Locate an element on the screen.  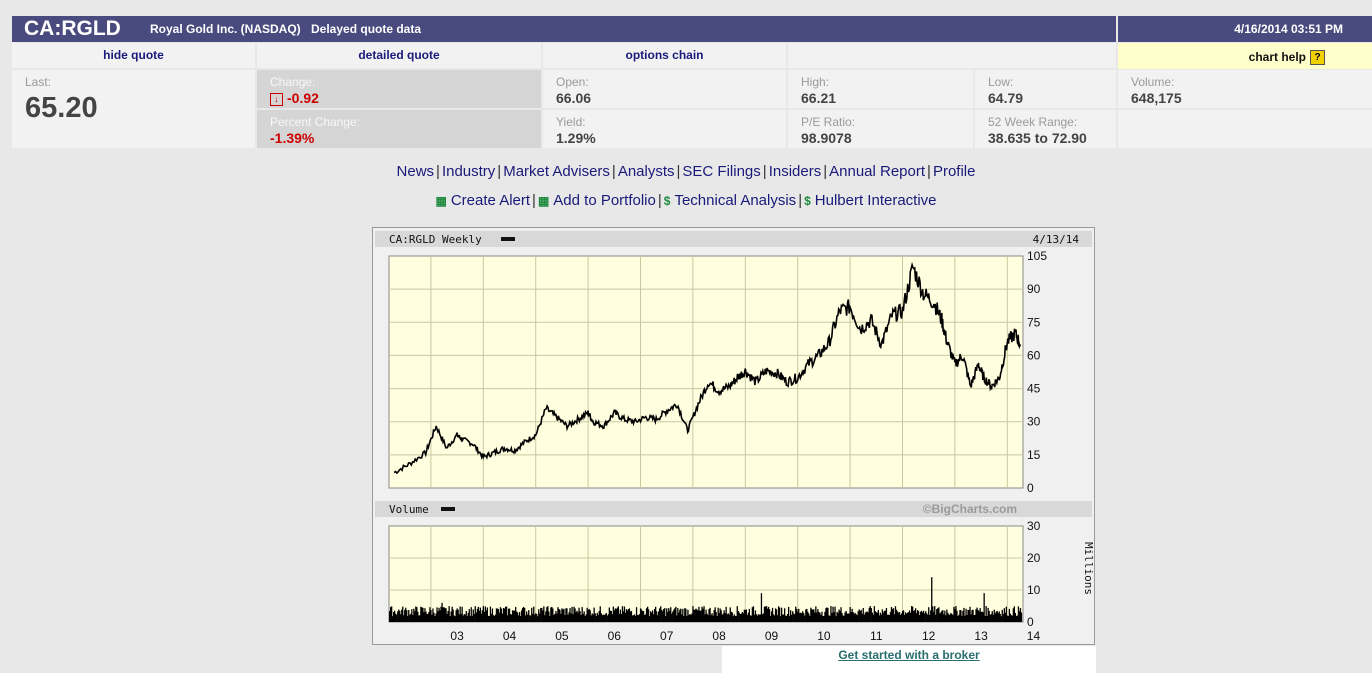
change-value: -0.92 is located at coordinates (303, 98).